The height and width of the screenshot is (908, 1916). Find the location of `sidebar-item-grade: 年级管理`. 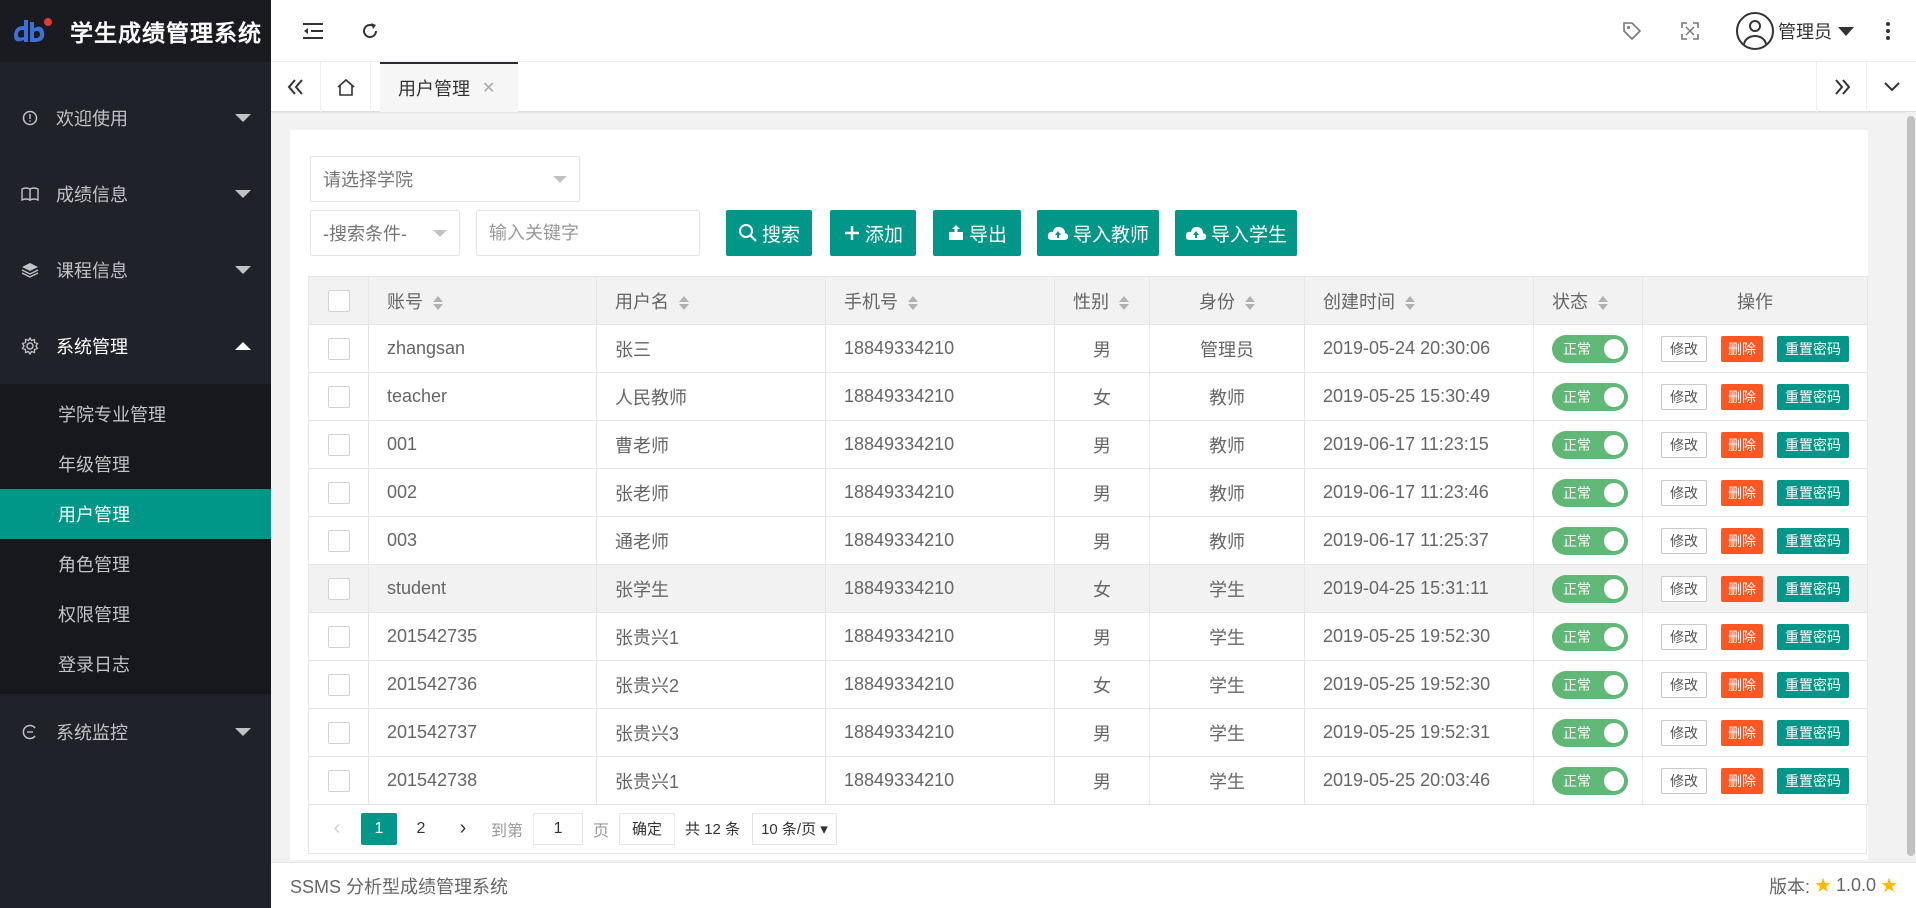

sidebar-item-grade: 年级管理 is located at coordinates (135, 464).